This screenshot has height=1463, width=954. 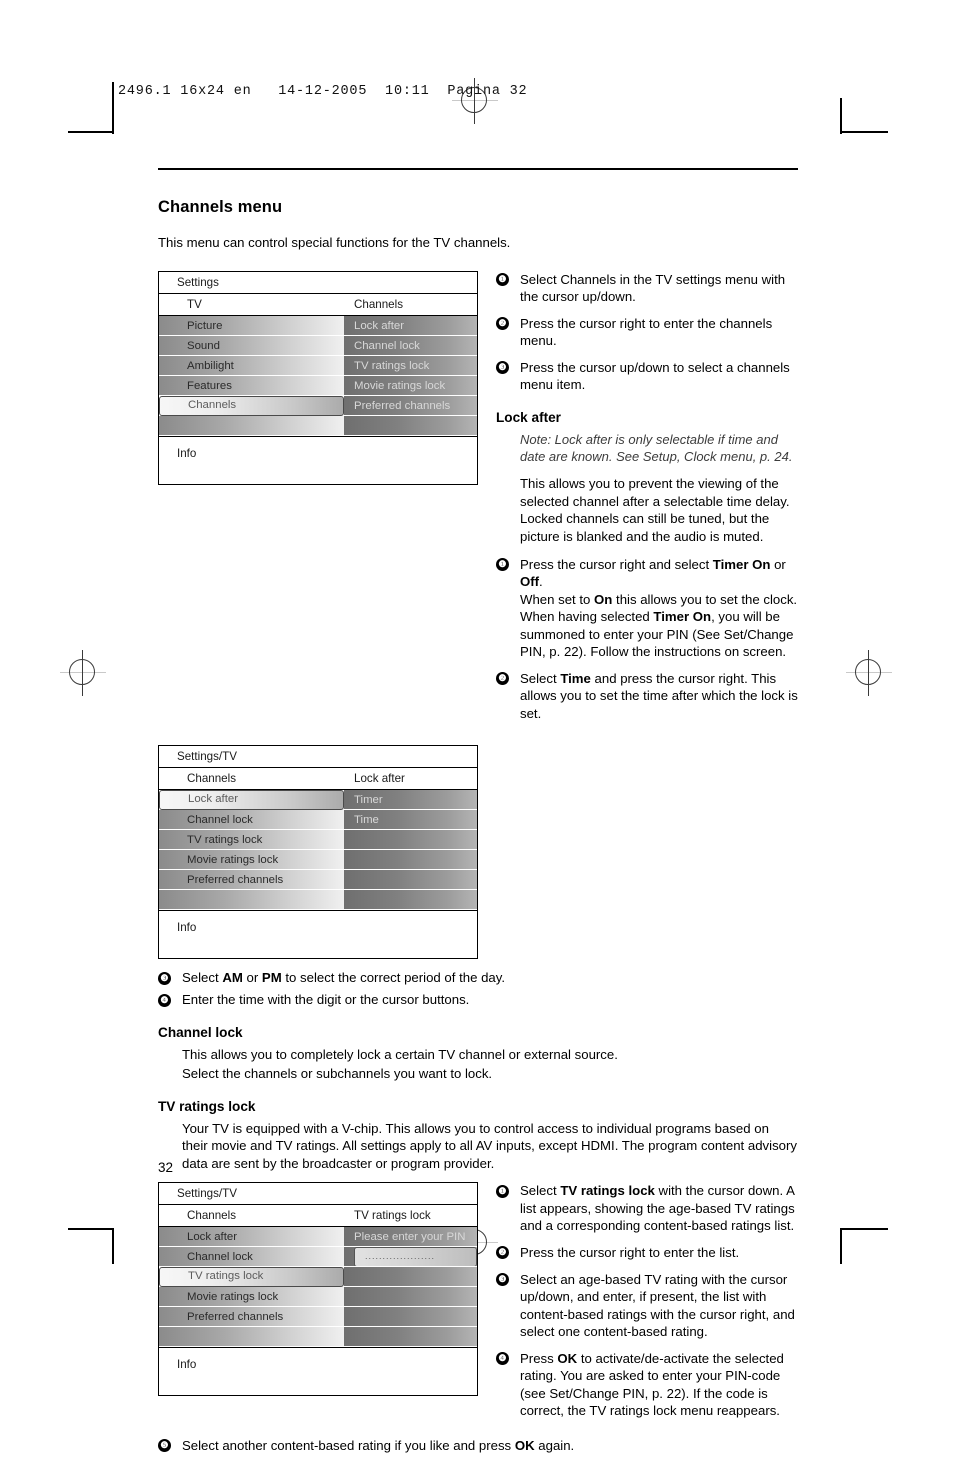 What do you see at coordinates (865, 132) in the screenshot?
I see `crop-mark-top-right-horizontal` at bounding box center [865, 132].